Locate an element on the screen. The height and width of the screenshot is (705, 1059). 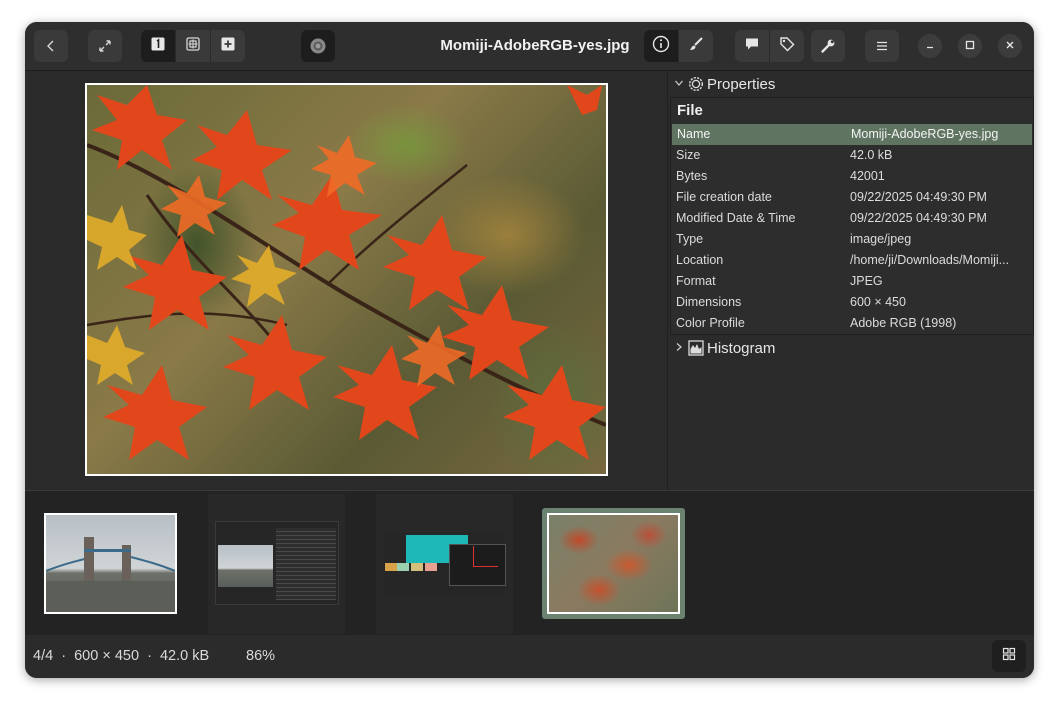
sidebar-mode-group is located at coordinates (678, 46).